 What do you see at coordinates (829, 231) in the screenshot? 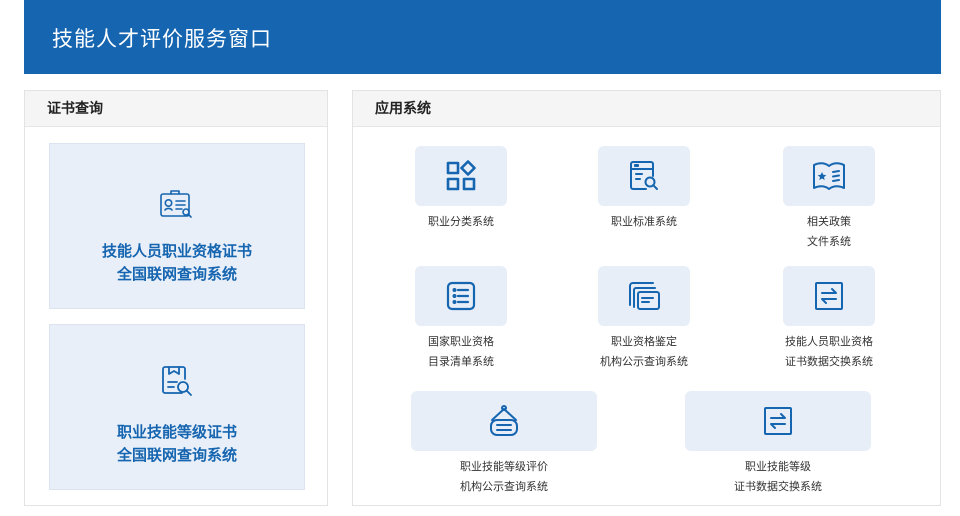
I see `app-label: 相关政策 文件系统` at bounding box center [829, 231].